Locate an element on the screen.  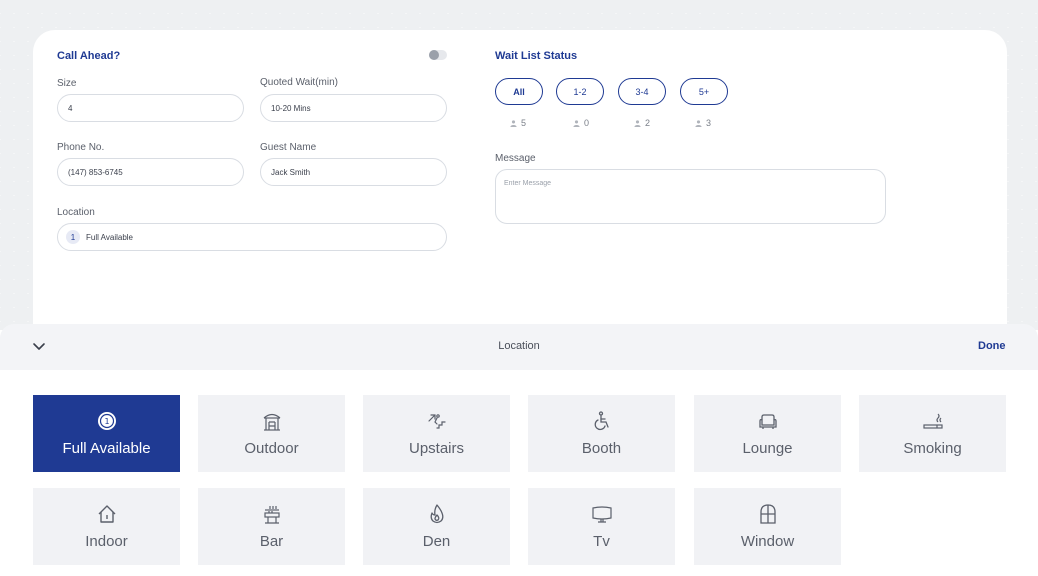
wheelchair-icon is located at coordinates (602, 421).